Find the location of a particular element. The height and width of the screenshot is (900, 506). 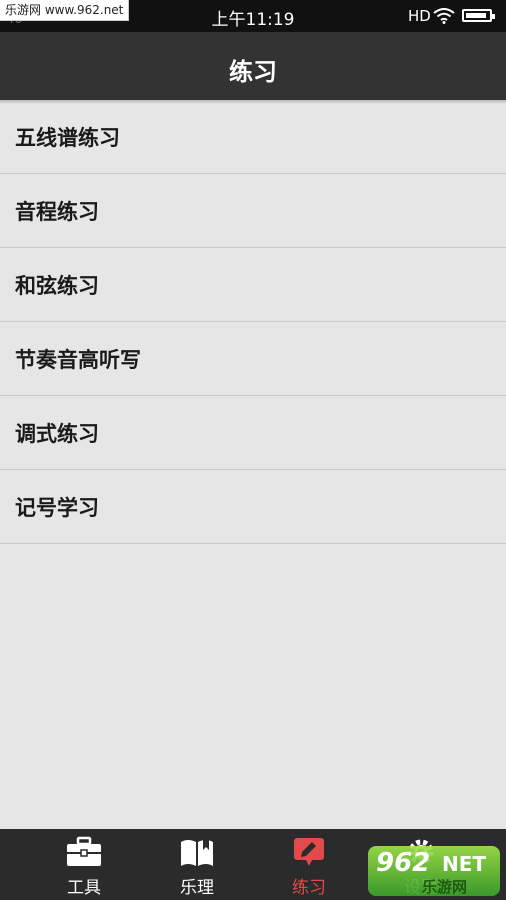

menu-item-chord-practice: 和弦练习 is located at coordinates (253, 285).